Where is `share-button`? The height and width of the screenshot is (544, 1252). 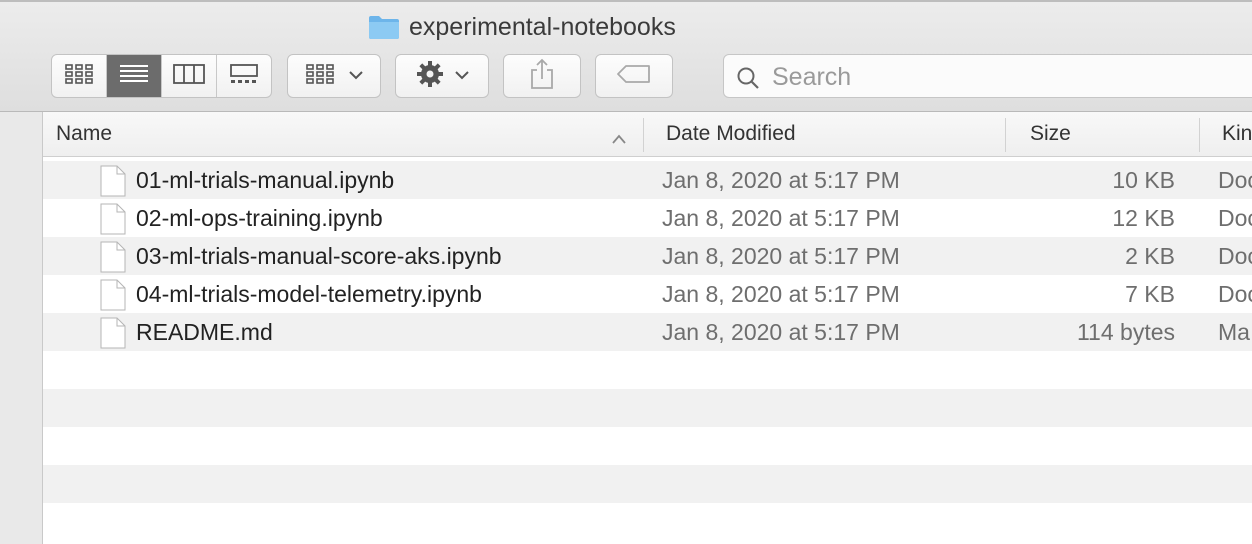 share-button is located at coordinates (542, 76).